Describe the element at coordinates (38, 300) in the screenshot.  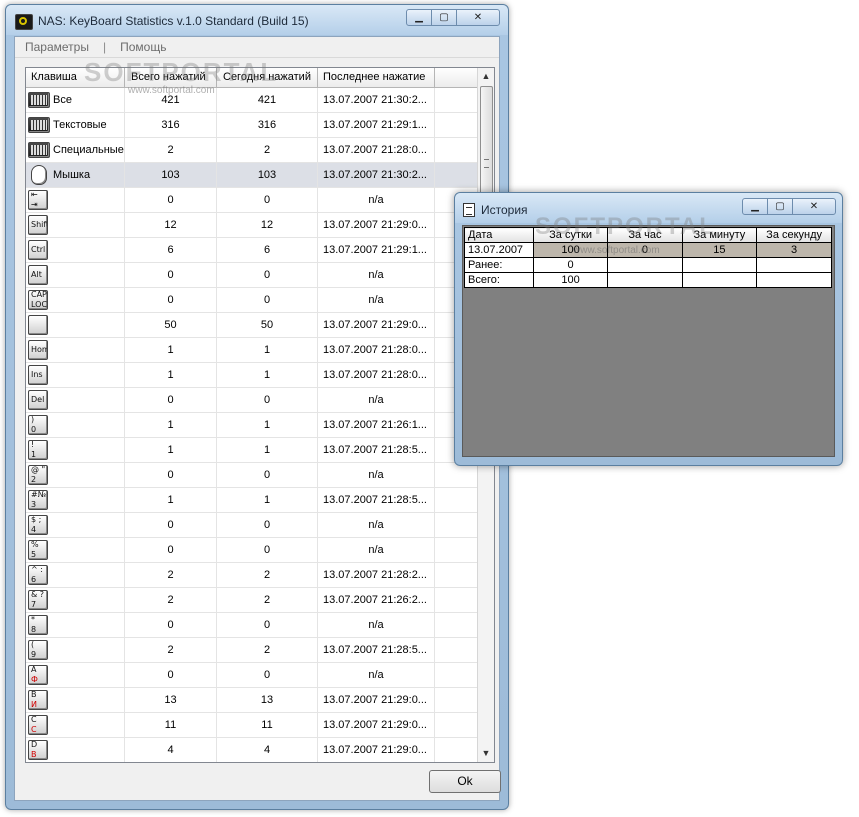
I see `capslock-key-icon: CAPSLOCK` at that location.